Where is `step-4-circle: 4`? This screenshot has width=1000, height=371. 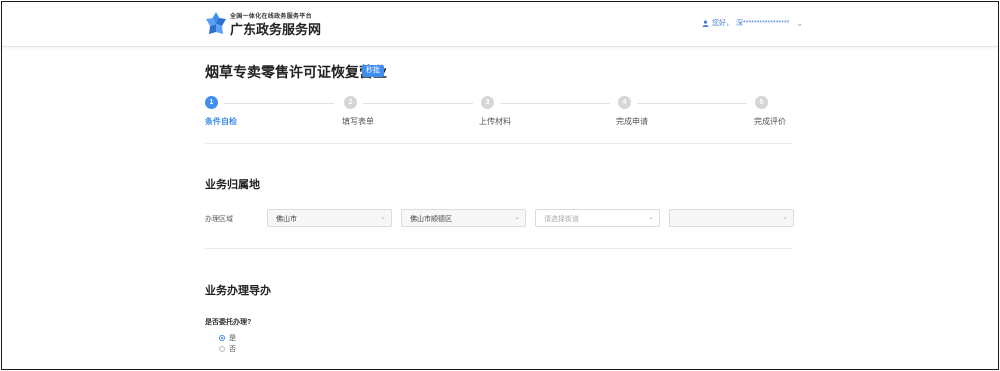
step-4-circle: 4 is located at coordinates (624, 102).